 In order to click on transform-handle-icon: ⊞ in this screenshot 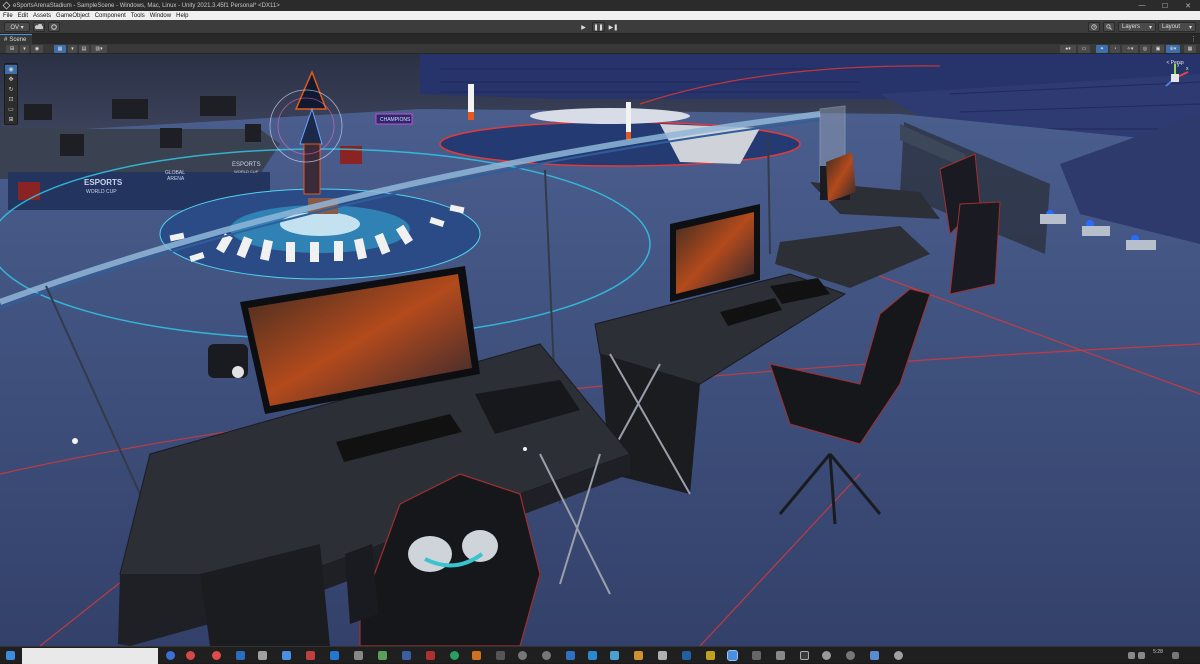, I will do `click(12, 49)`.